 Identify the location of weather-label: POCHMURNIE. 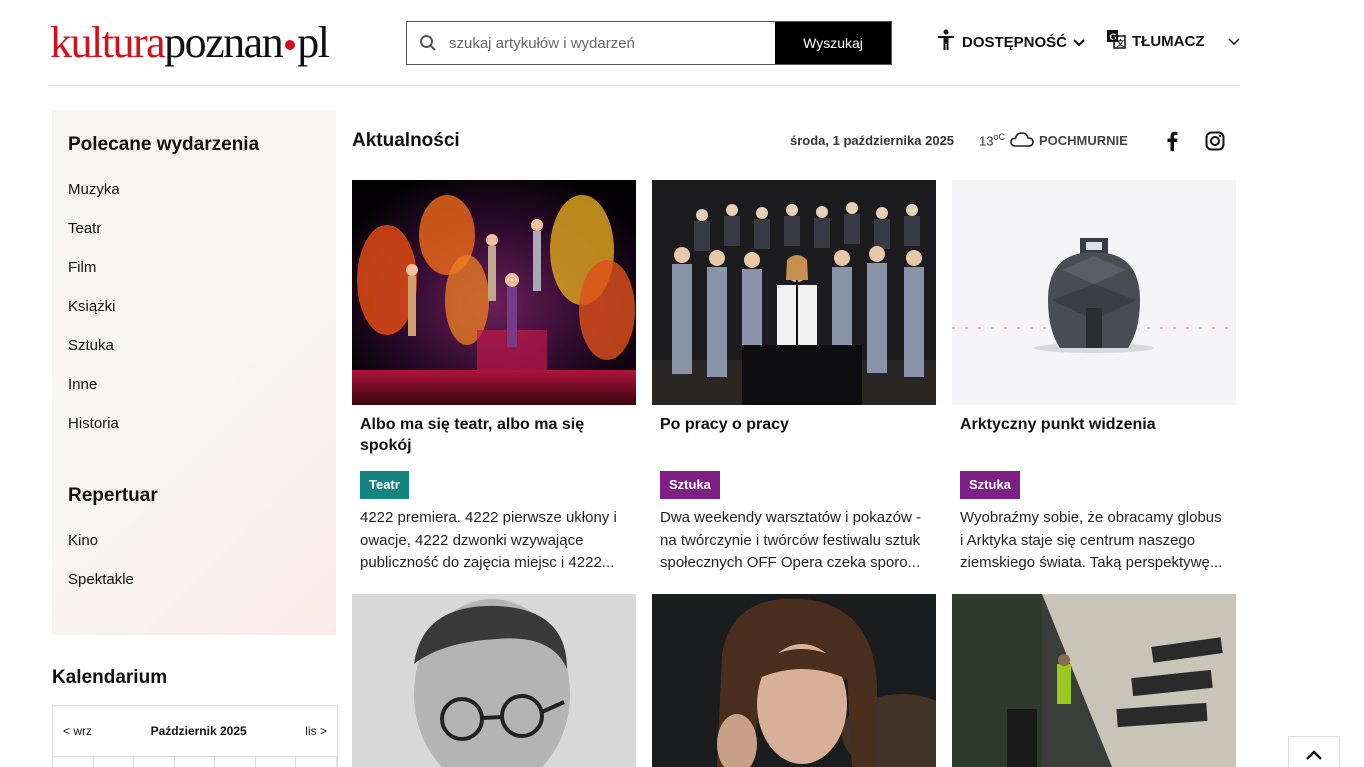
(1083, 140).